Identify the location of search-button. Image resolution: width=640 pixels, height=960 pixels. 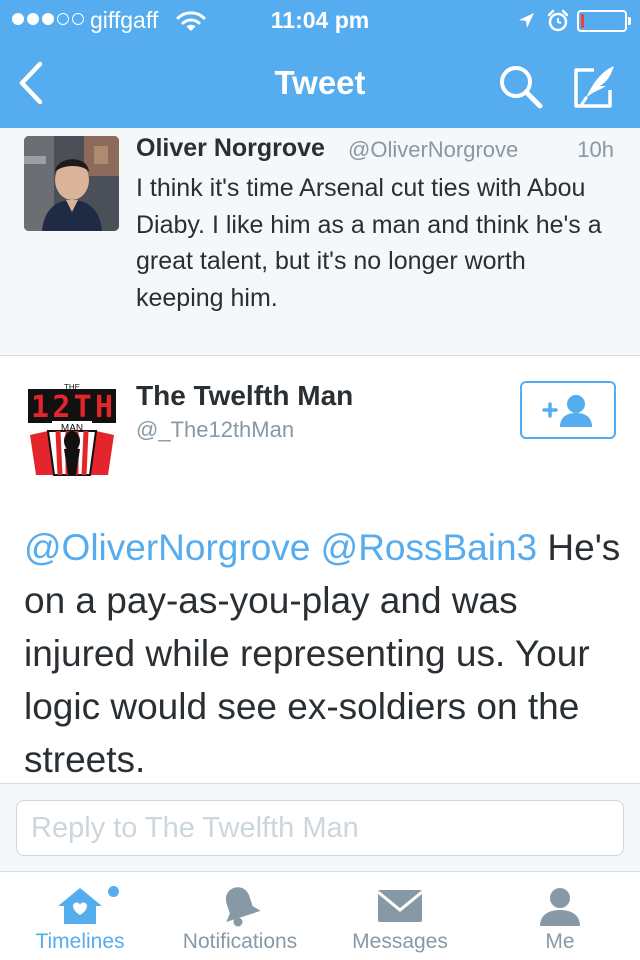
(521, 87).